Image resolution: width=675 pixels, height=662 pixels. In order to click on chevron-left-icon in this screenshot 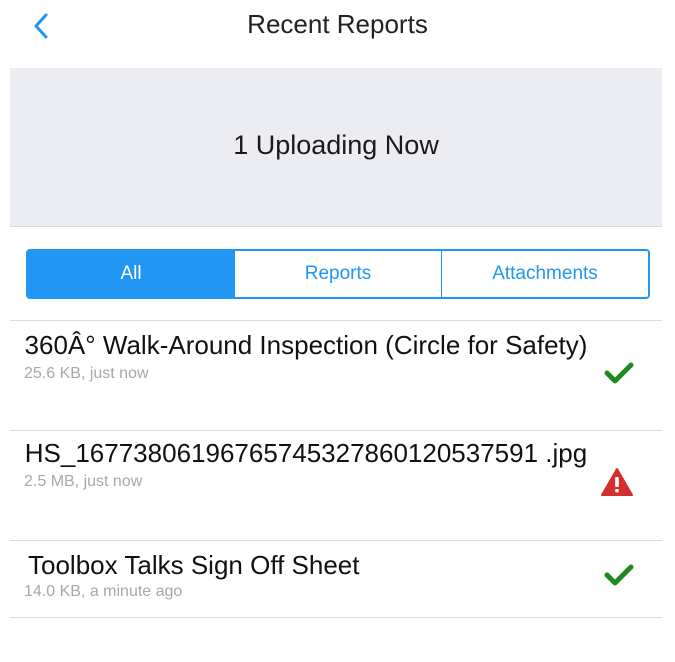, I will do `click(41, 26)`.